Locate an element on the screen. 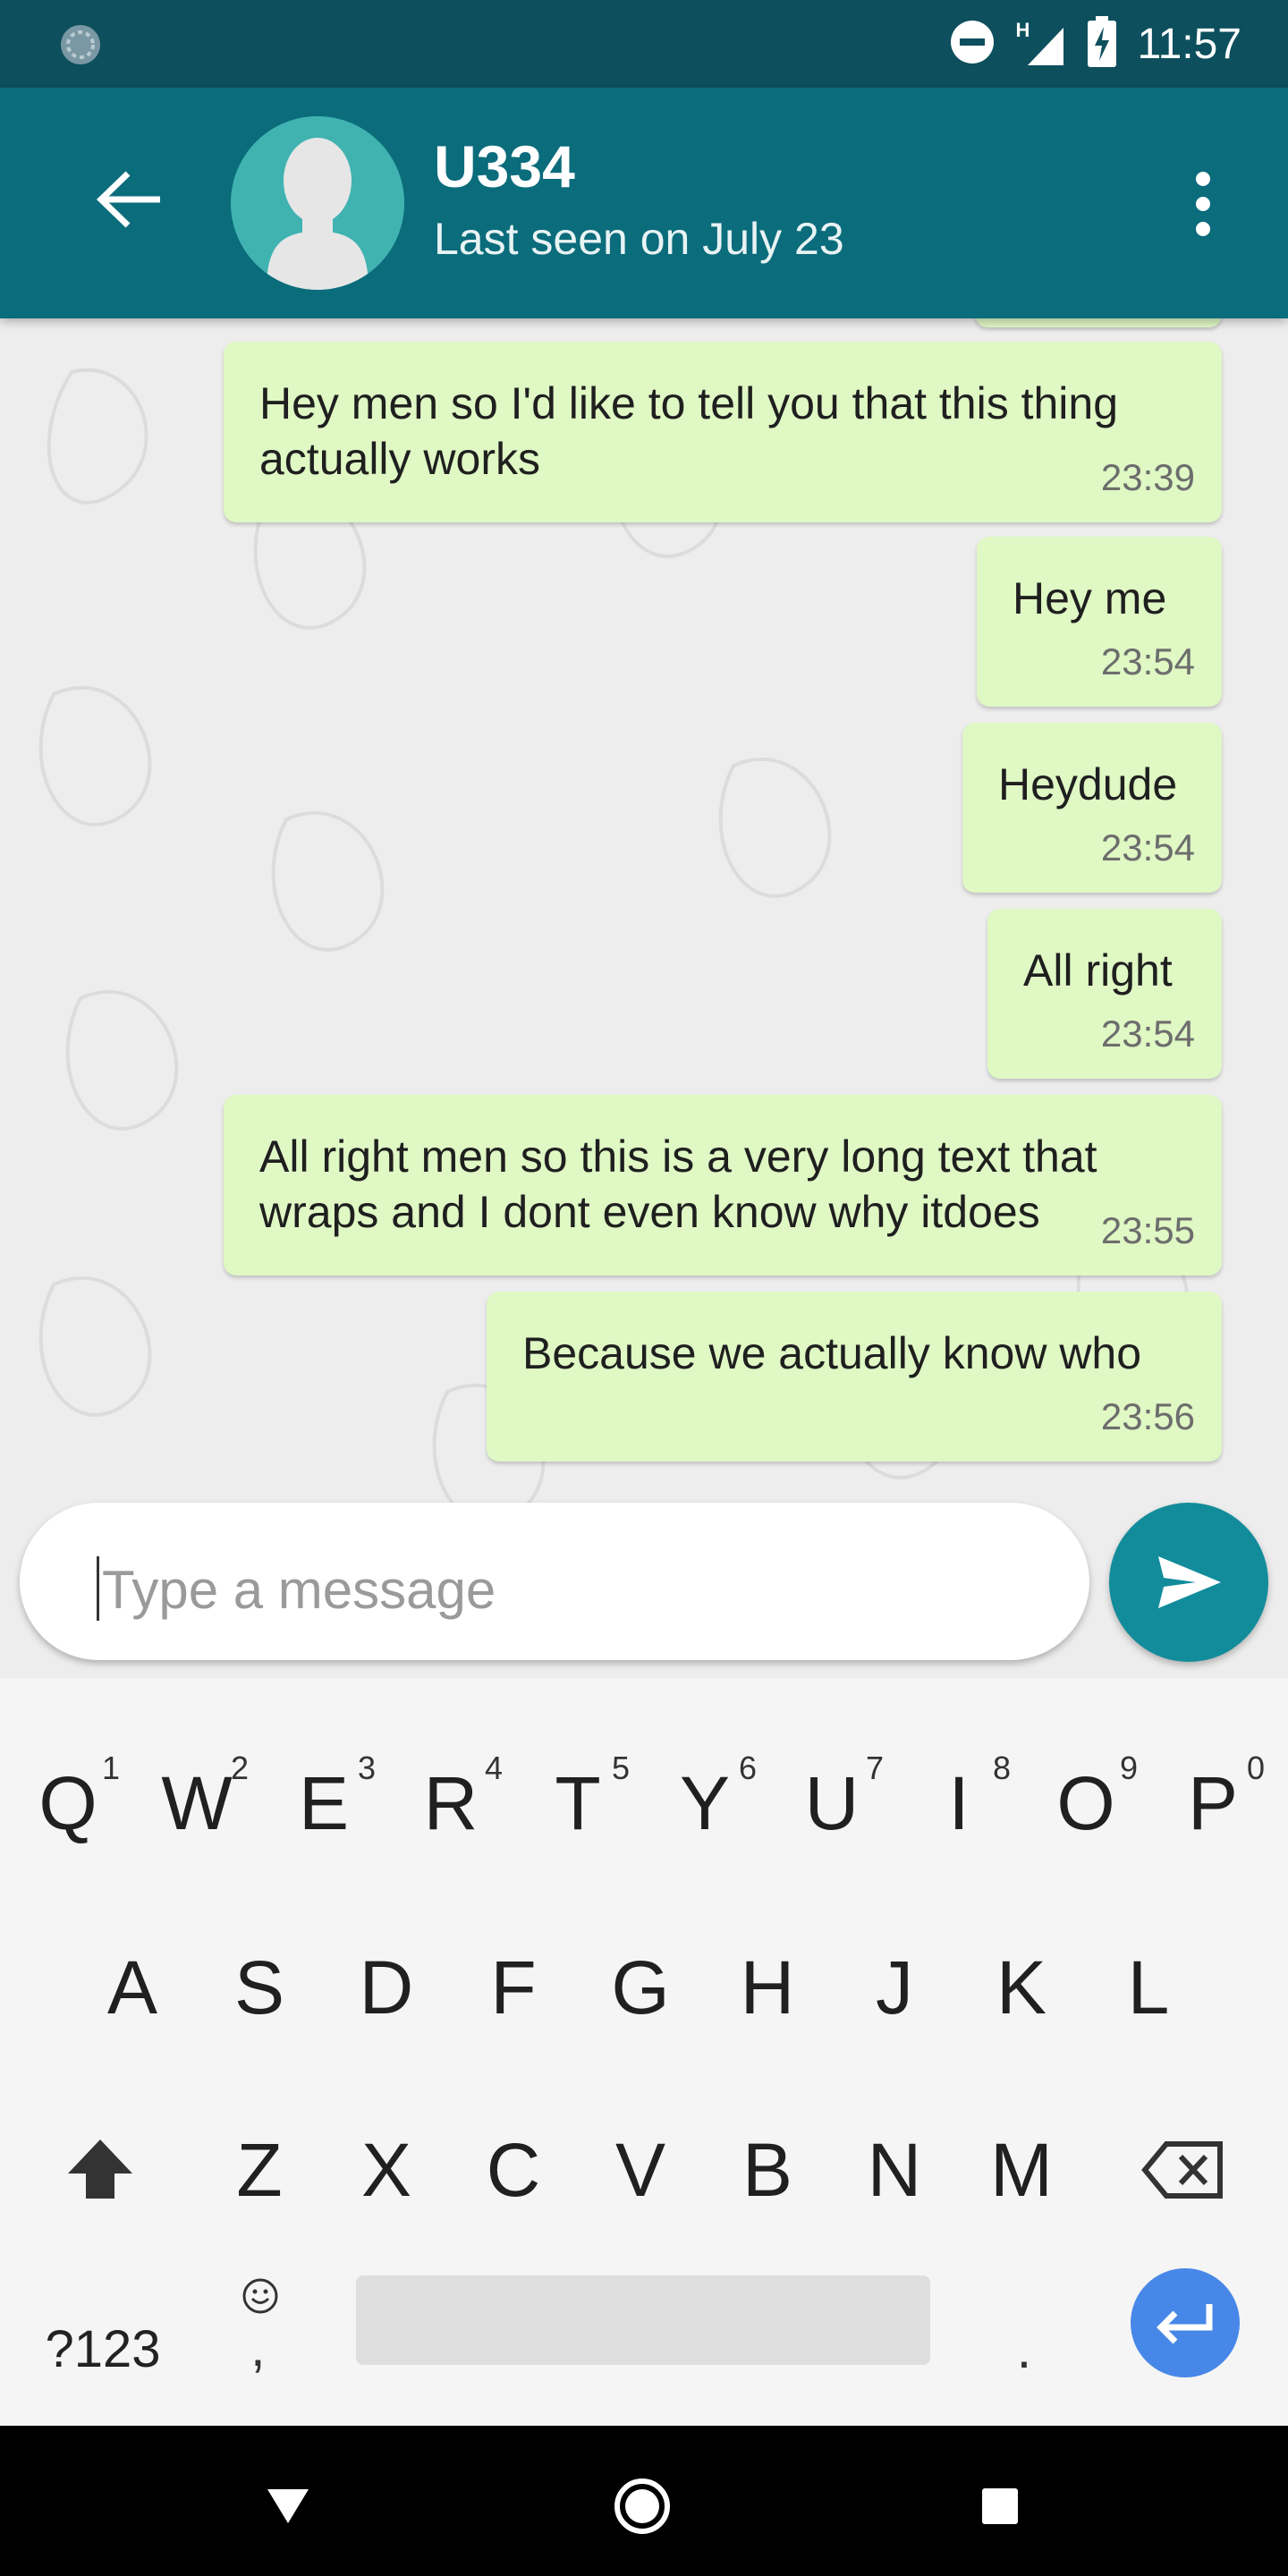 The width and height of the screenshot is (1288, 2576). key-x: X is located at coordinates (386, 2169).